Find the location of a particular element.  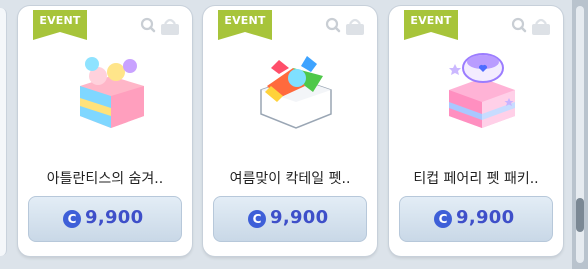

item-name: 아틀란티스의 숨겨.. is located at coordinates (105, 179).